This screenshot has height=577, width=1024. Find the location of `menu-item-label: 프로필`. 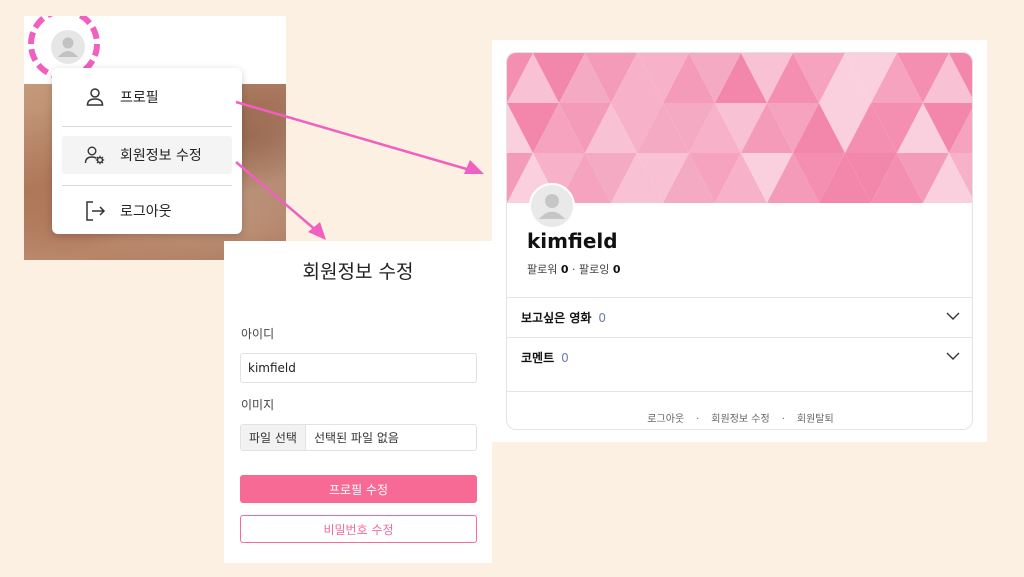

menu-item-label: 프로필 is located at coordinates (139, 98).